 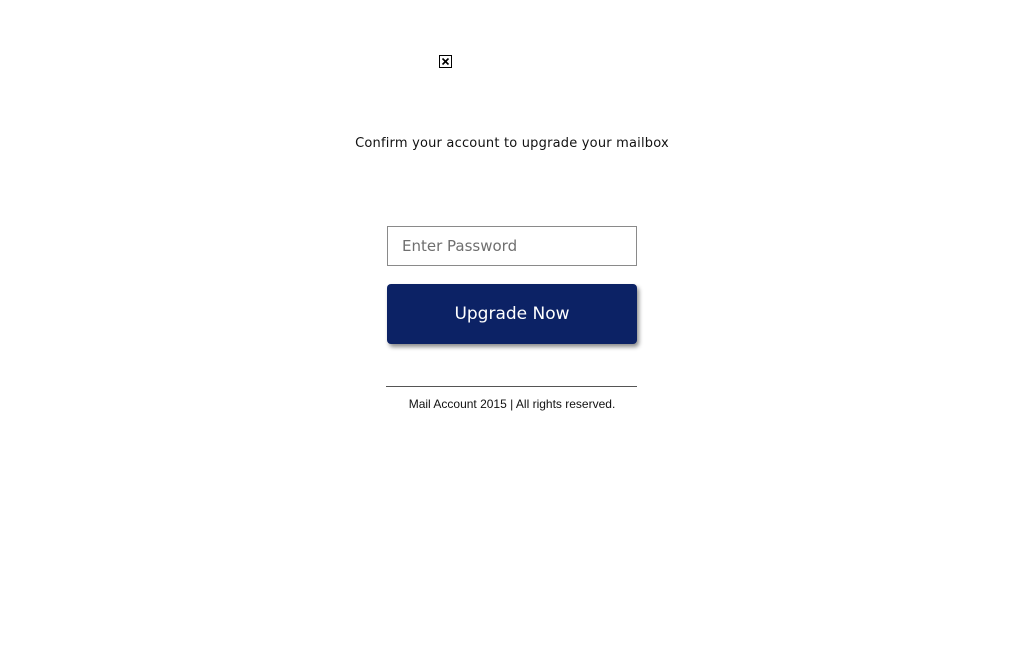 I want to click on close-x-glyph, so click(x=445, y=61).